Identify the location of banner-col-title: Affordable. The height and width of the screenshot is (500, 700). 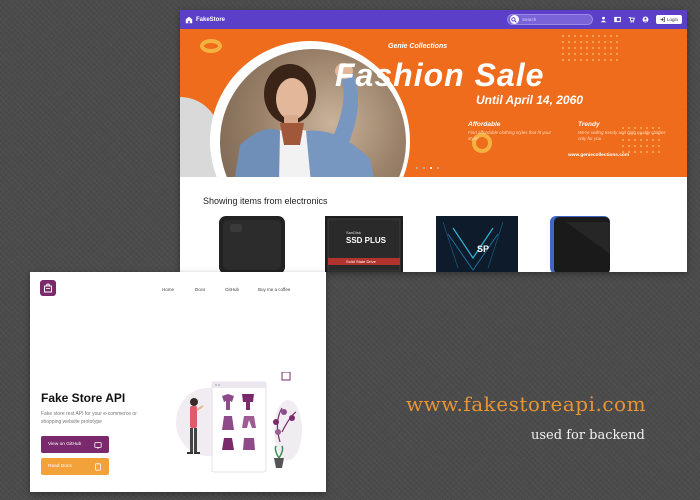
(484, 124).